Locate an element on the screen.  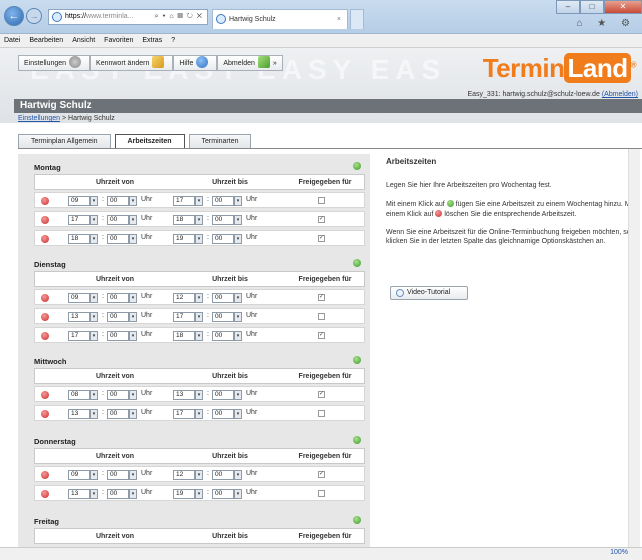
page-scrollbar is located at coordinates (634, 348).